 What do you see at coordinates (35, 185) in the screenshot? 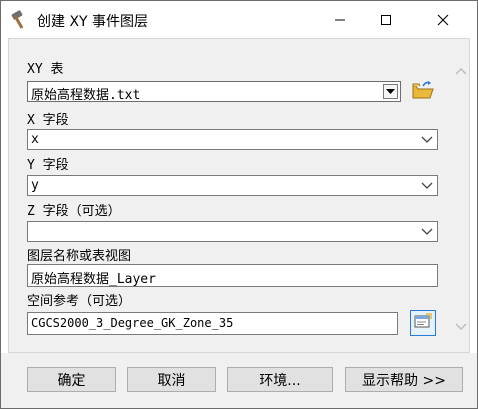
I see `y-field-value: y` at bounding box center [35, 185].